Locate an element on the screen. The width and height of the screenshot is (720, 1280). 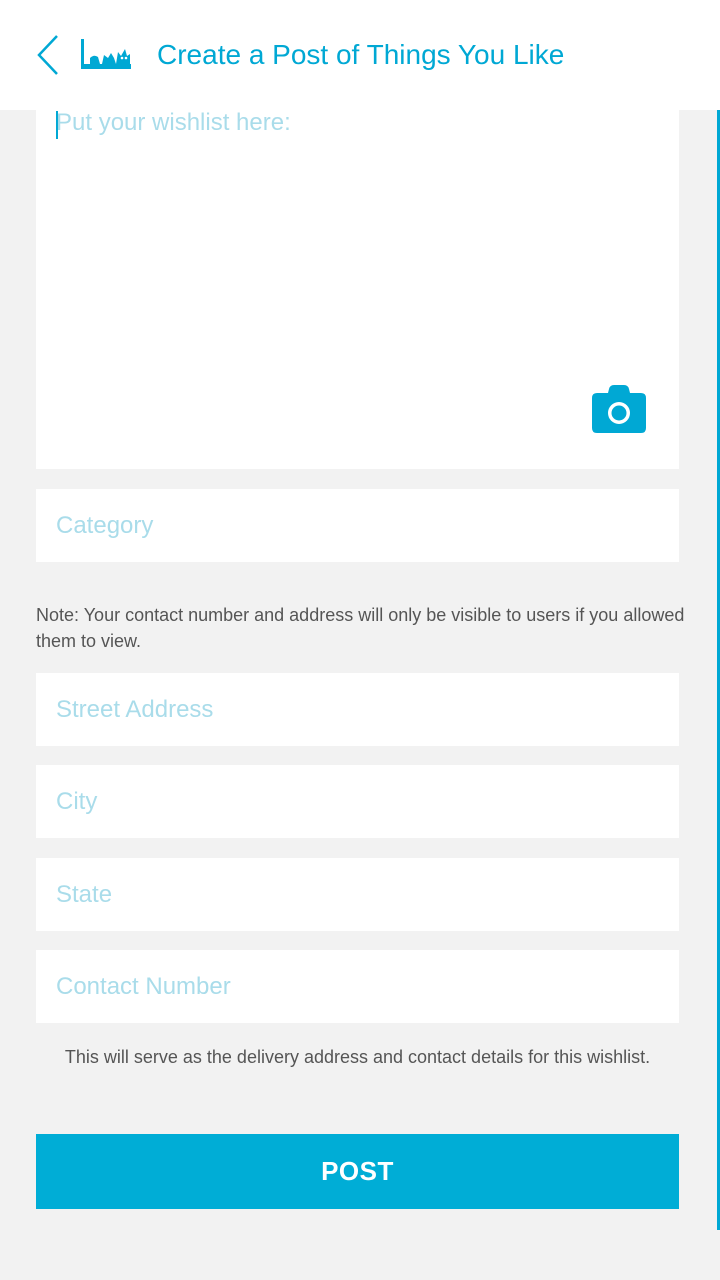
post-button: POST is located at coordinates (357, 1171).